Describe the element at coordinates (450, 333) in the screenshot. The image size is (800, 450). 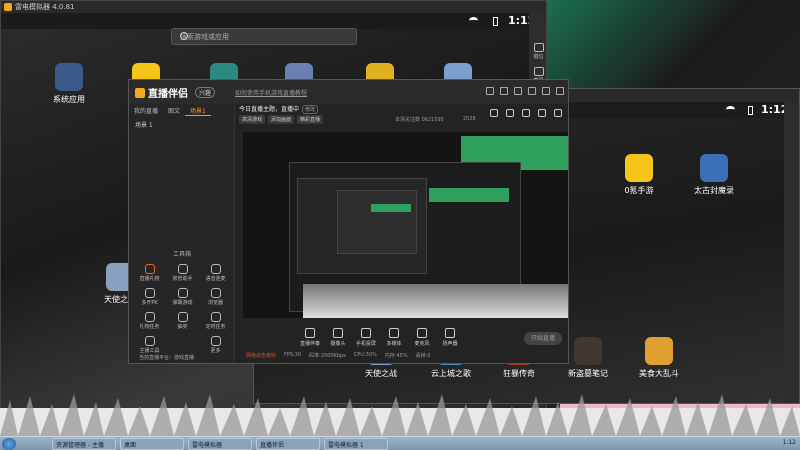
I see `speaker-icon` at that location.